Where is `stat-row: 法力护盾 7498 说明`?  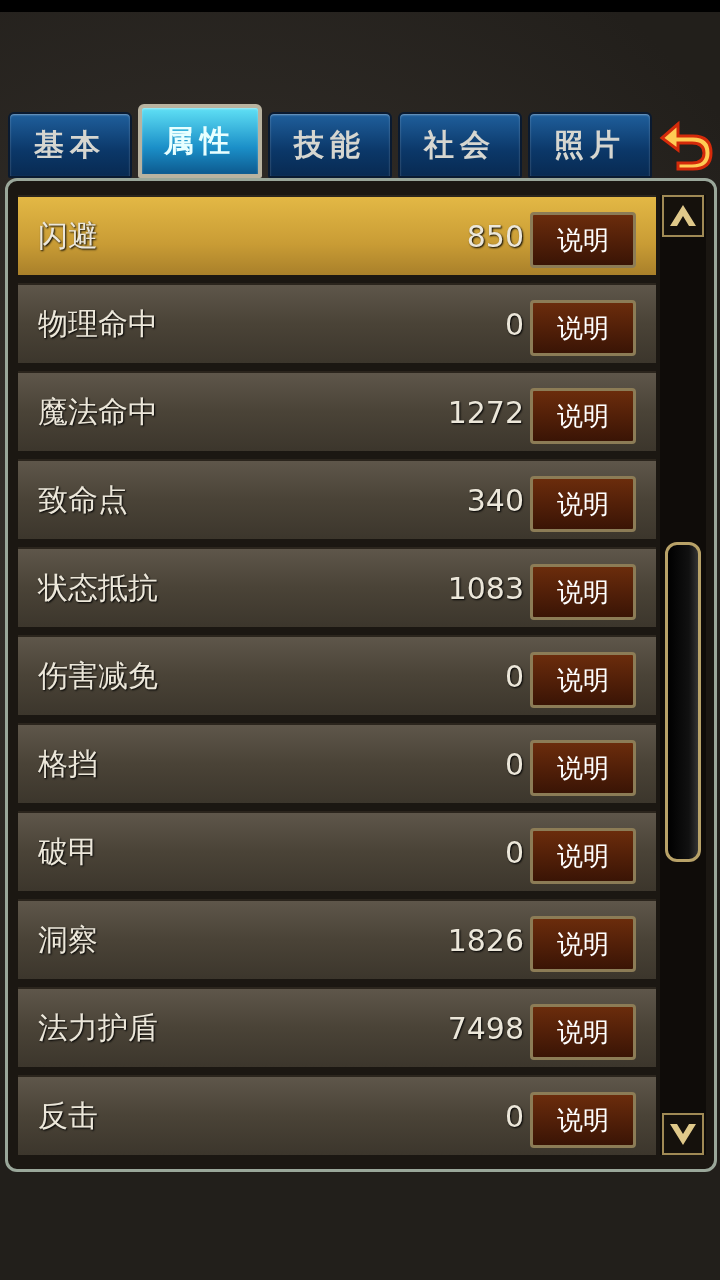 stat-row: 法力护盾 7498 说明 is located at coordinates (337, 1027).